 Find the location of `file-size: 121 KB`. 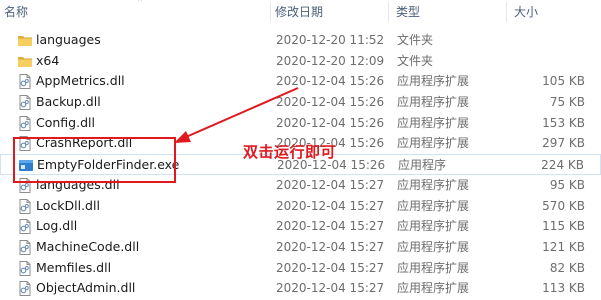

file-size: 121 KB is located at coordinates (563, 246).